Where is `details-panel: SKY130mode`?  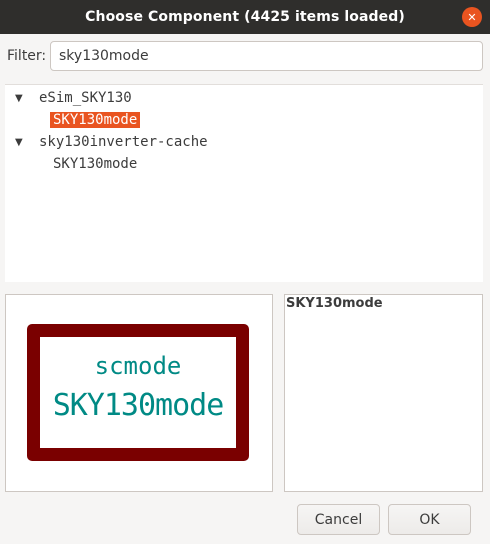 details-panel: SKY130mode is located at coordinates (383, 393).